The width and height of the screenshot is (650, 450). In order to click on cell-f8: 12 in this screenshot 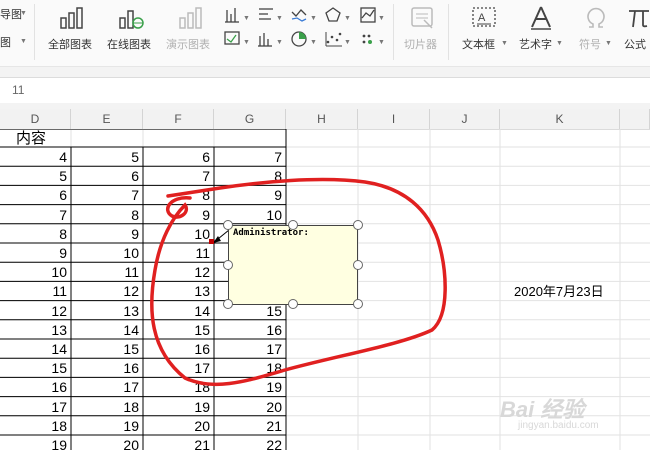, I will do `click(178, 272)`.